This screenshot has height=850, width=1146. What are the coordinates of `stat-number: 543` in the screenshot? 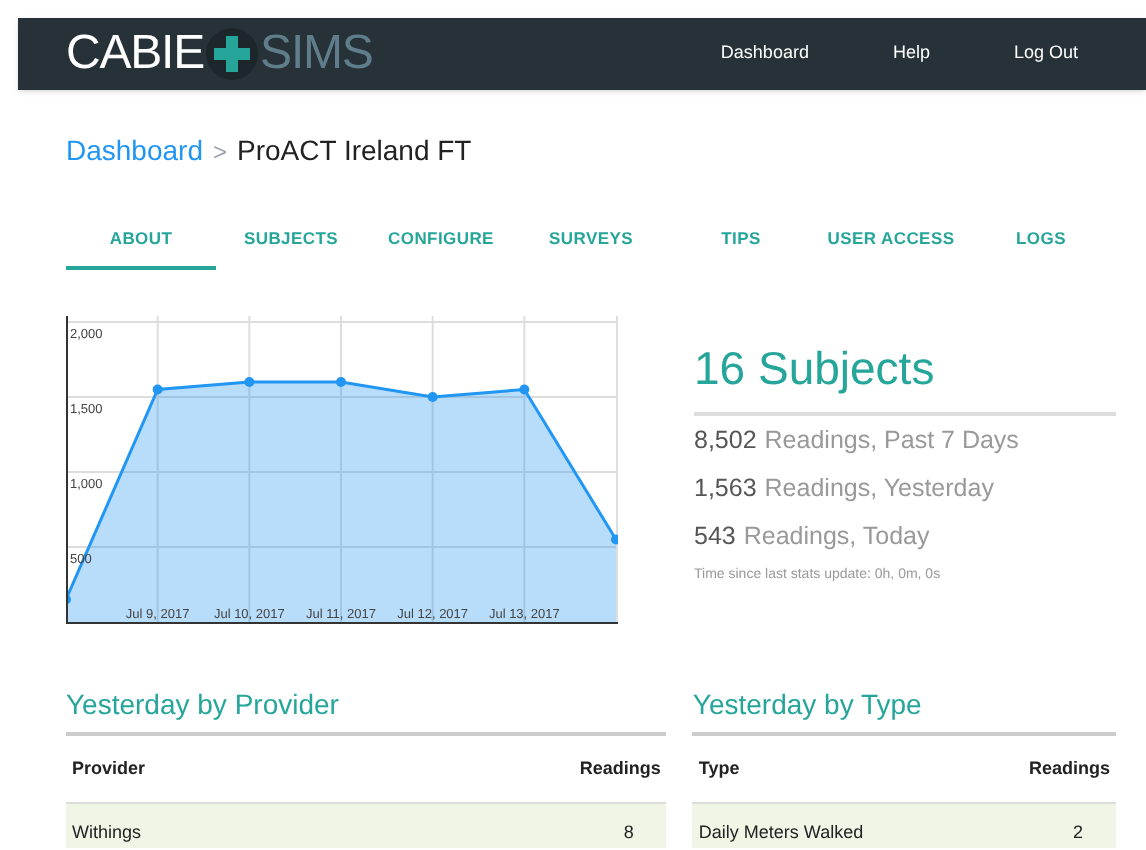 It's located at (715, 537).